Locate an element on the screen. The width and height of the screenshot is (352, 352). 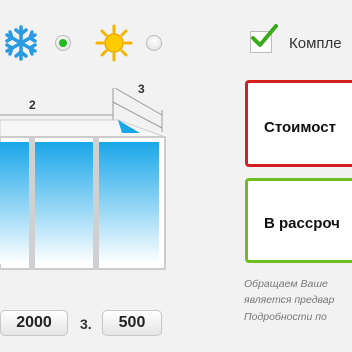
checkmark-icon is located at coordinates (264, 35).